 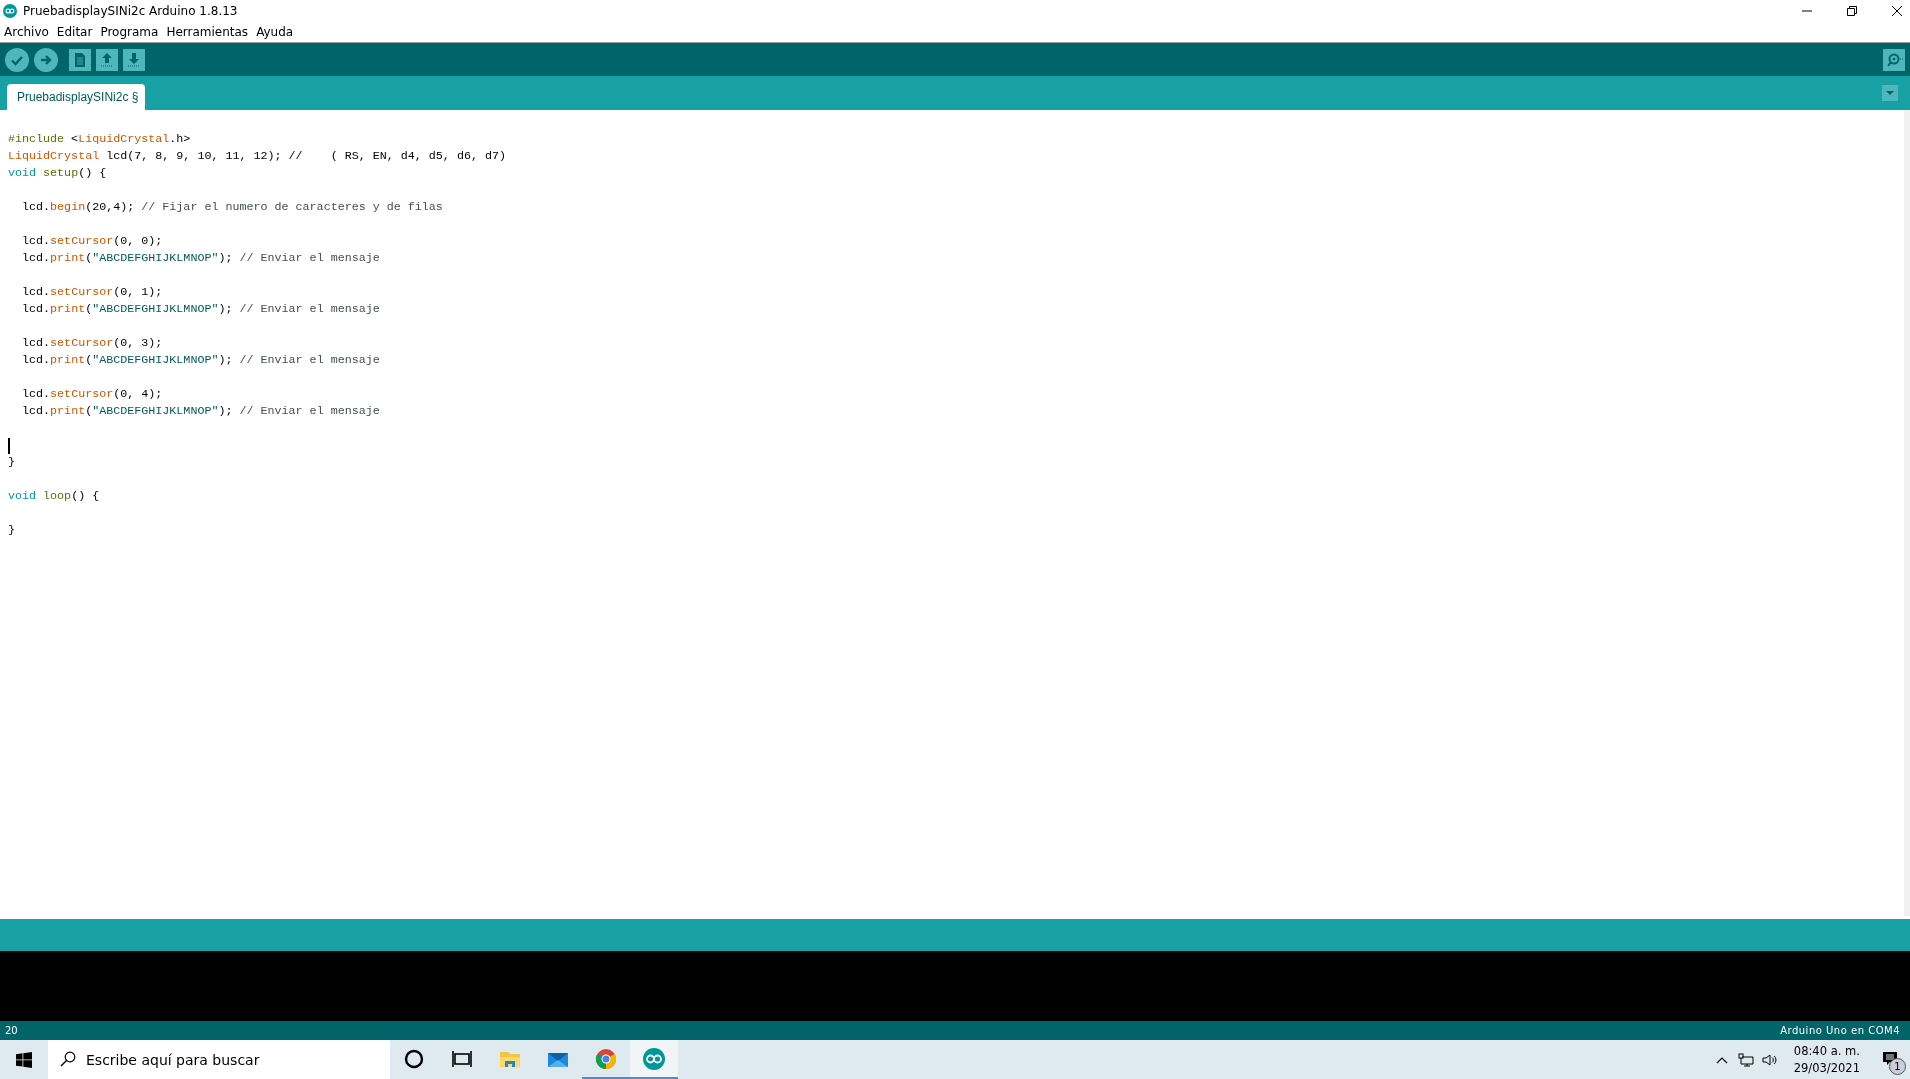 What do you see at coordinates (10, 11) in the screenshot?
I see `app-logo-icon` at bounding box center [10, 11].